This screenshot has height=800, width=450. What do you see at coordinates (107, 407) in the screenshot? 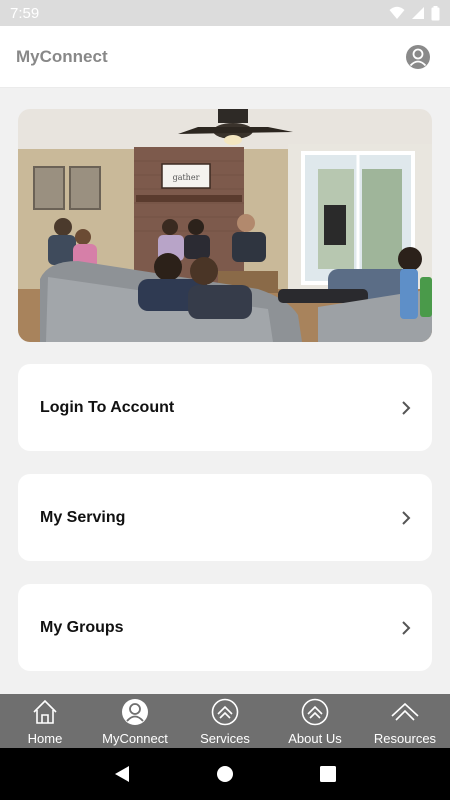
I see `card-label: Login To Account` at bounding box center [107, 407].